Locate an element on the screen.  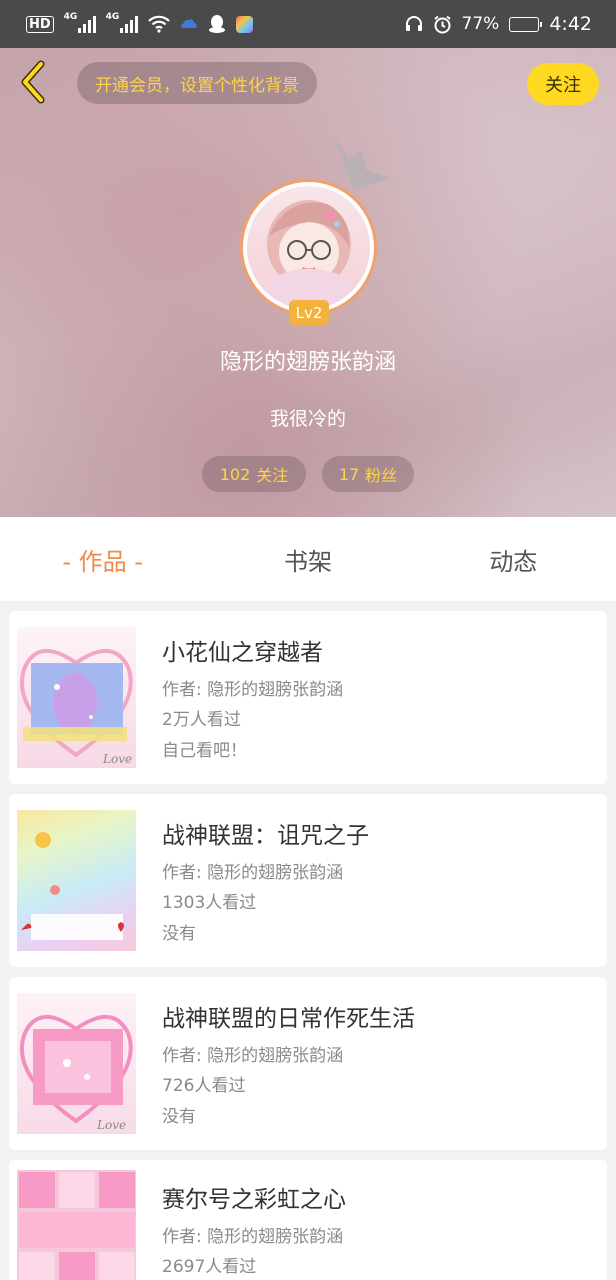
clock: 4:42 is located at coordinates (570, 24).